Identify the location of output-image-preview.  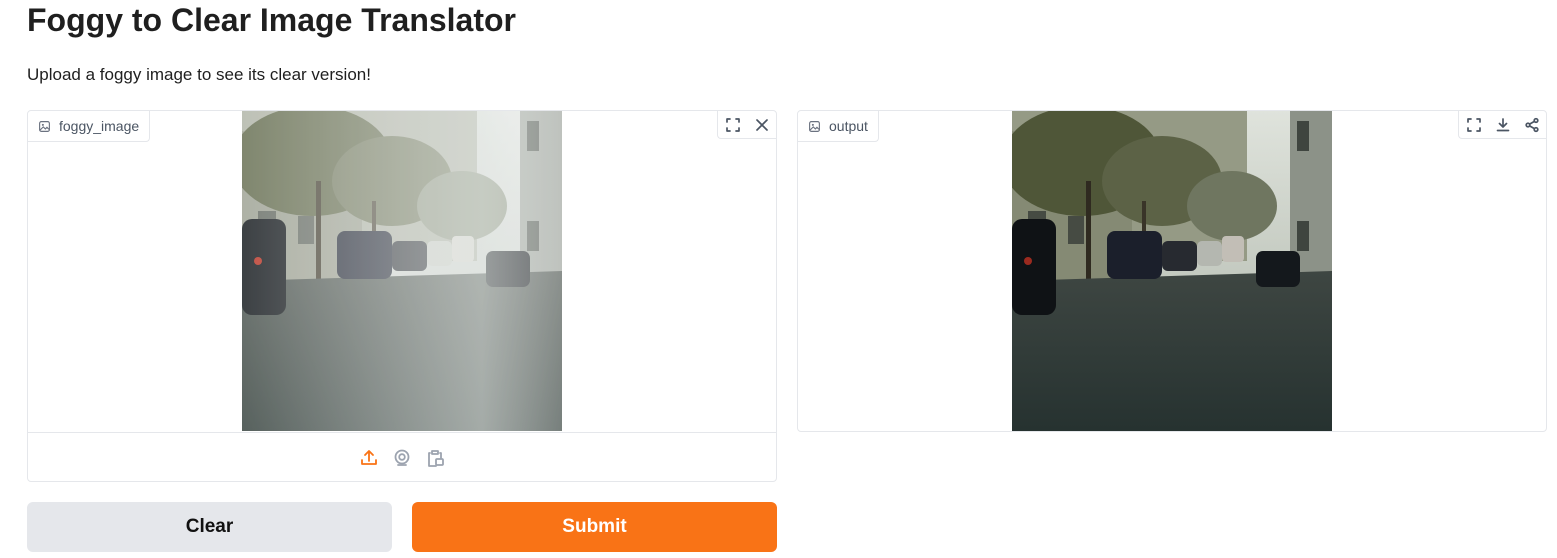
(1172, 271).